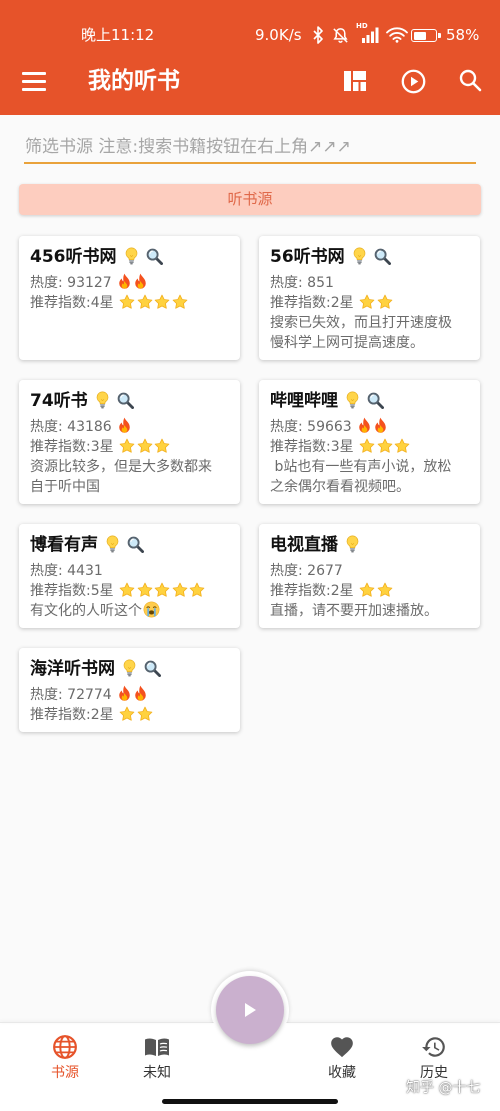 Image resolution: width=500 pixels, height=1111 pixels. I want to click on source-title-row: 456听书网, so click(125, 257).